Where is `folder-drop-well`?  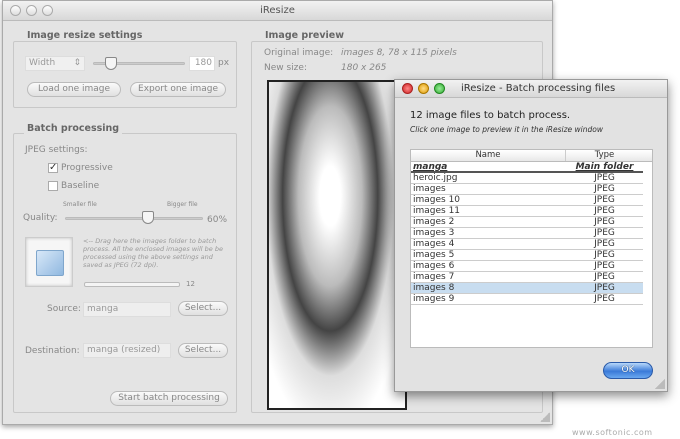 folder-drop-well is located at coordinates (49, 262).